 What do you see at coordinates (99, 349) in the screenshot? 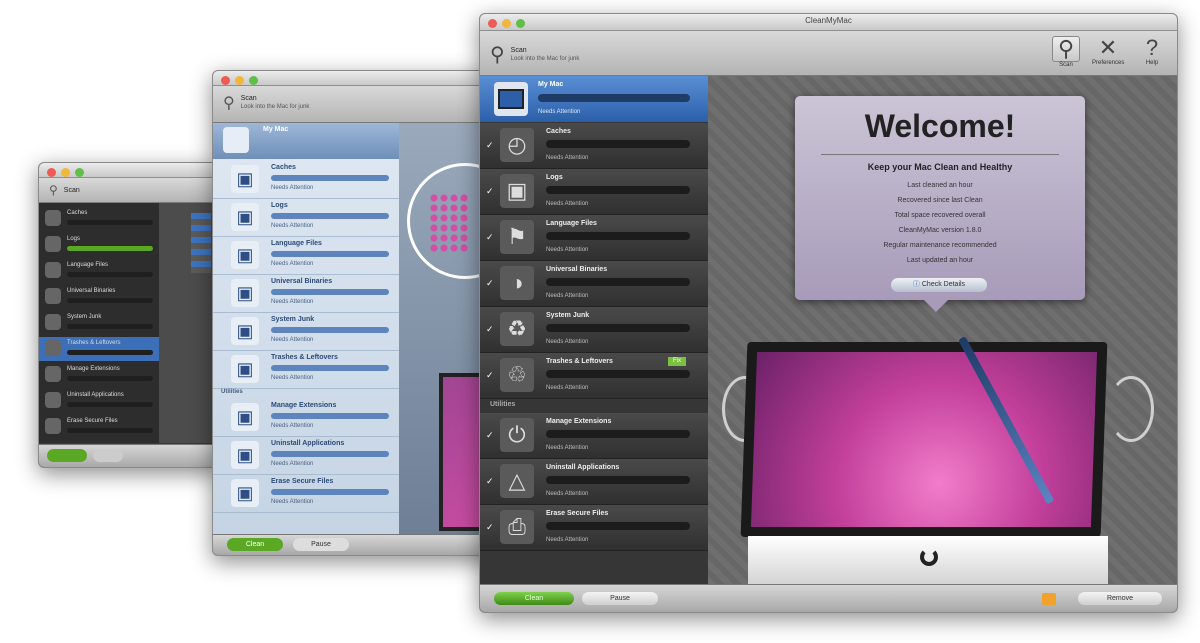
I see `sidebar-item: Trashes & Leftovers` at bounding box center [99, 349].